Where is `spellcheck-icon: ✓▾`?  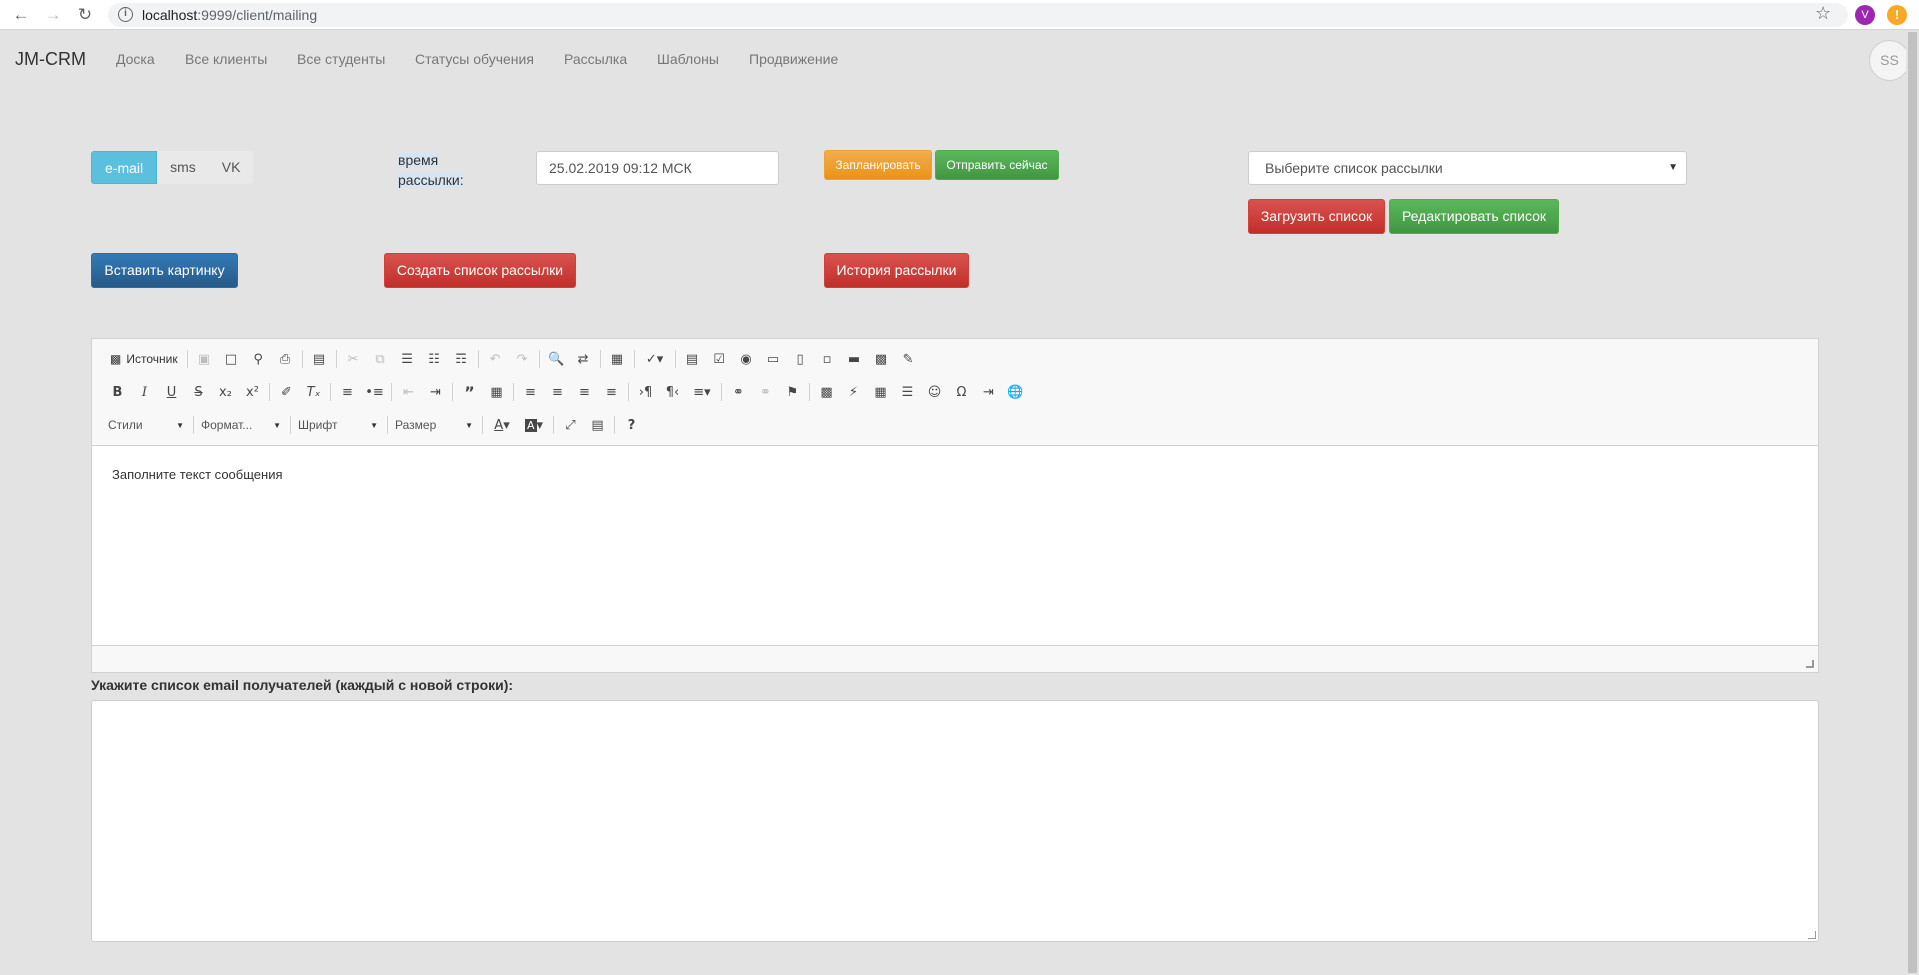
spellcheck-icon: ✓▾ is located at coordinates (655, 359).